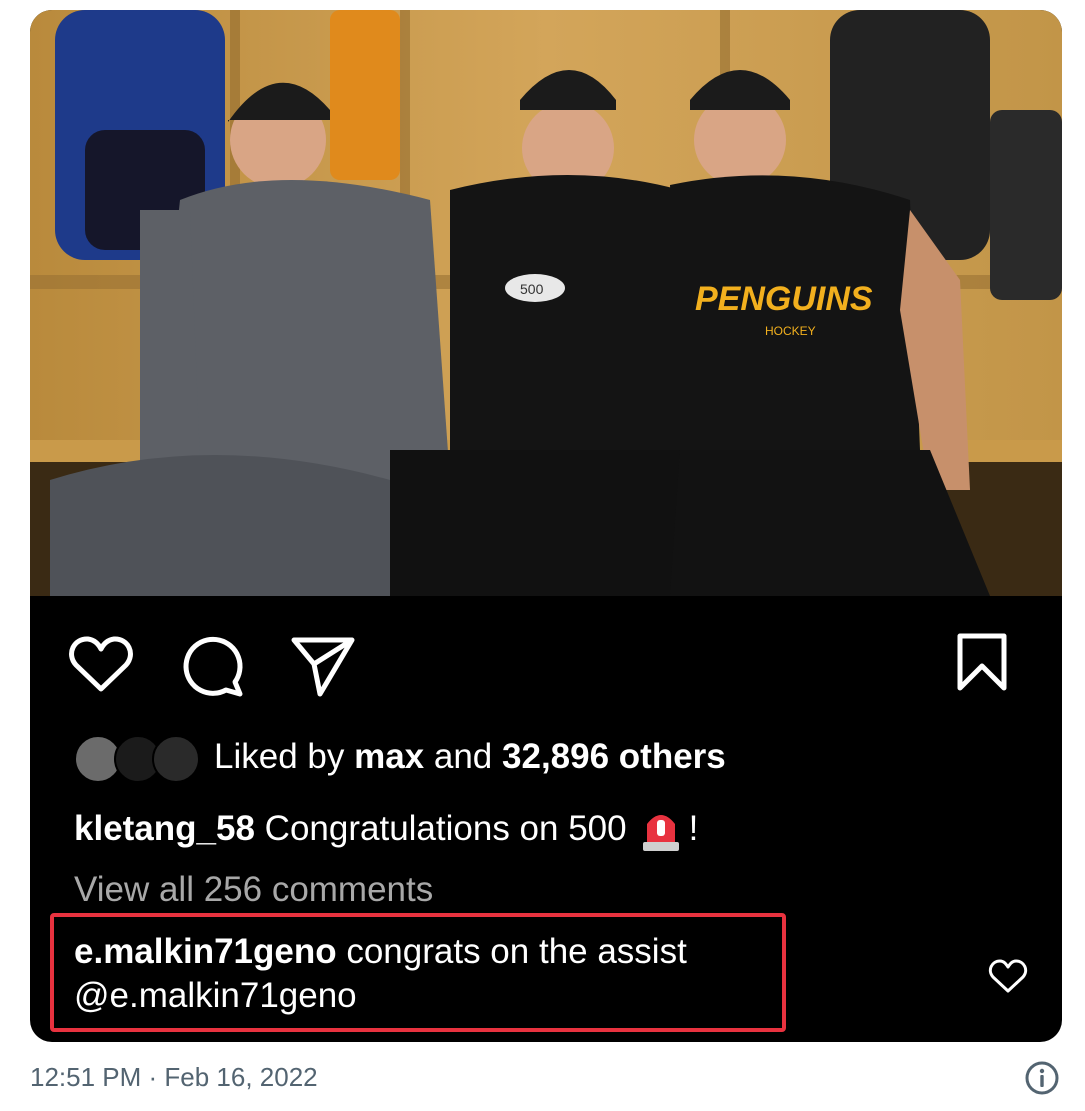 This screenshot has height=1111, width=1085. What do you see at coordinates (660, 833) in the screenshot?
I see `siren-emoji-icon` at bounding box center [660, 833].